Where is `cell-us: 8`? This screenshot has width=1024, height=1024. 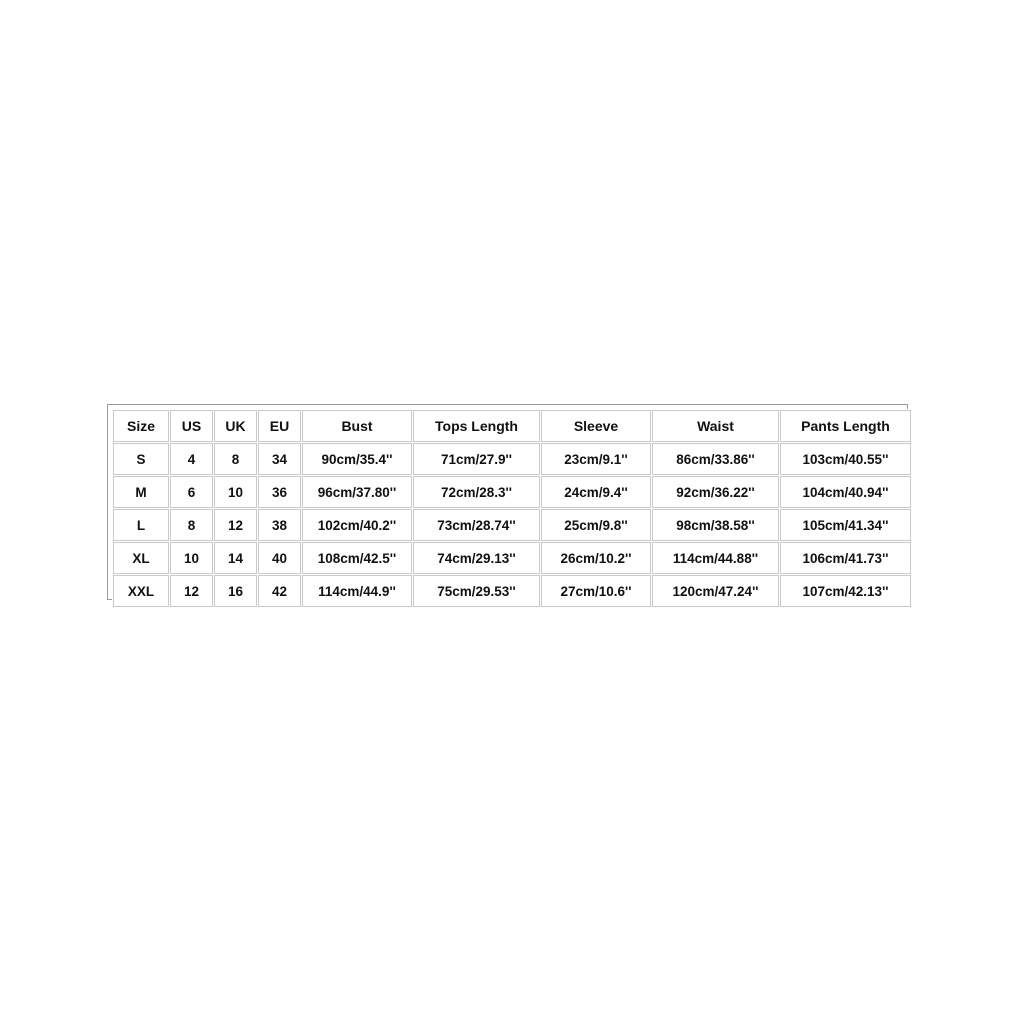 cell-us: 8 is located at coordinates (191, 525).